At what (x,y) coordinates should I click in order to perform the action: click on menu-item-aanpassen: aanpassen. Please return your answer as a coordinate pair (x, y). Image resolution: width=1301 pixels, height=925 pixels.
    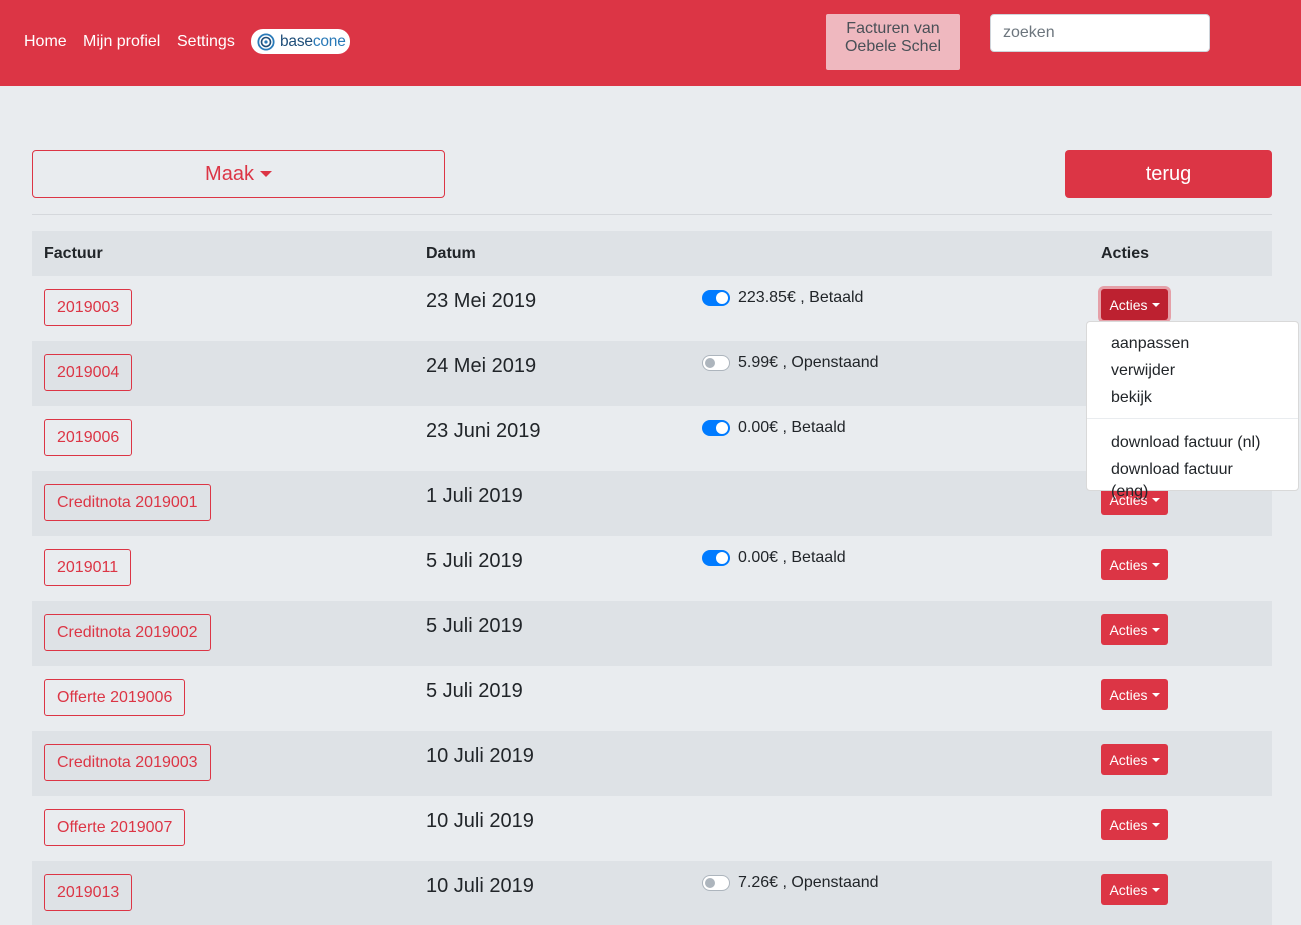
    Looking at the image, I should click on (1192, 346).